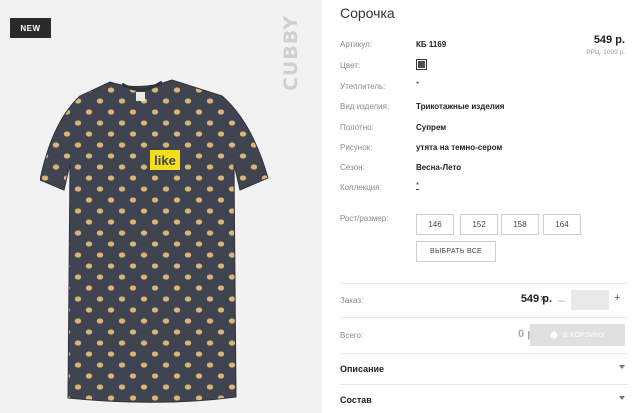  Describe the element at coordinates (617, 298) in the screenshot. I see `quantity-increase-button: +` at that location.